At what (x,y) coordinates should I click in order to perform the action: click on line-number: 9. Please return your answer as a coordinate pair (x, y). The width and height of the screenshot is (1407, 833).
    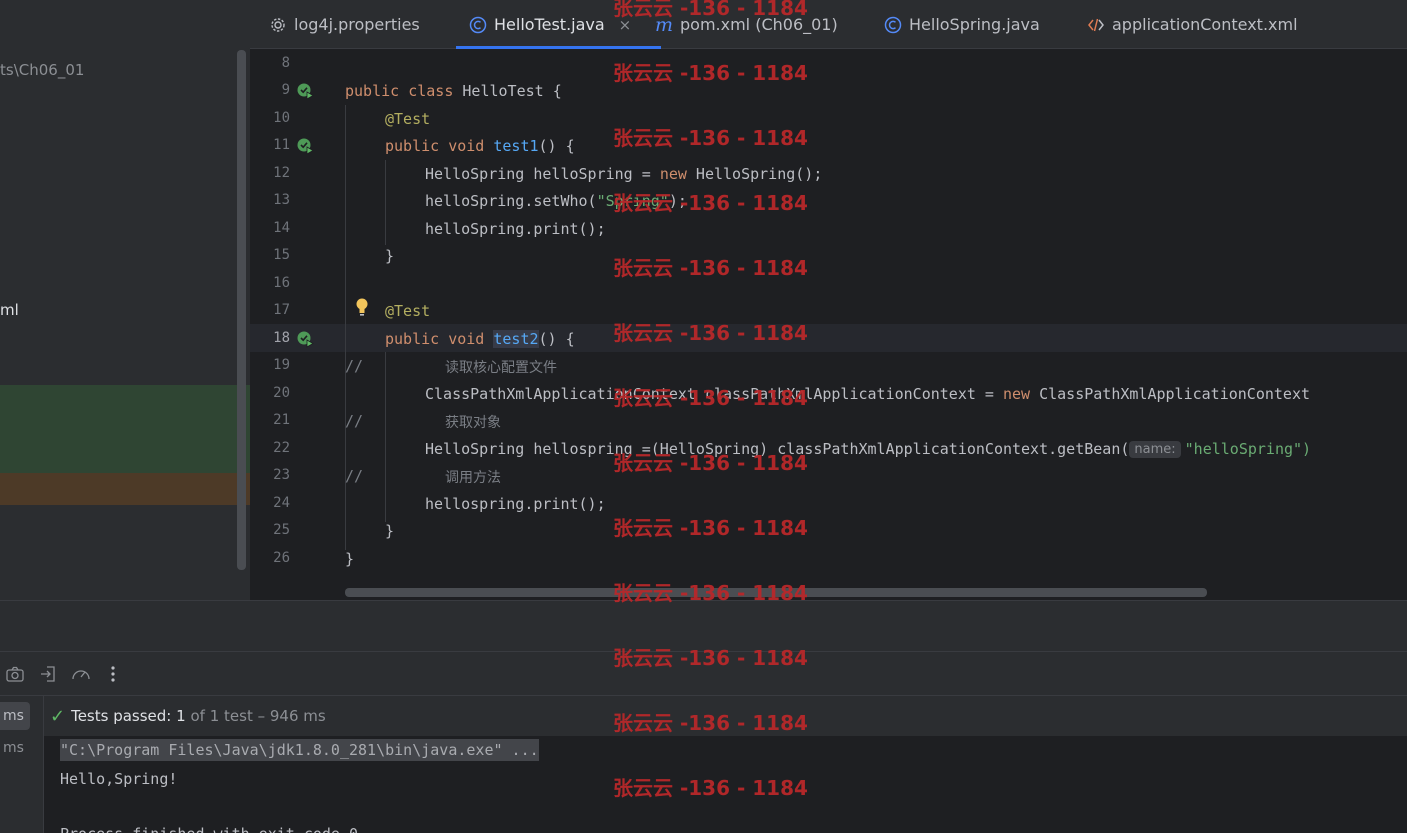
    Looking at the image, I should click on (285, 90).